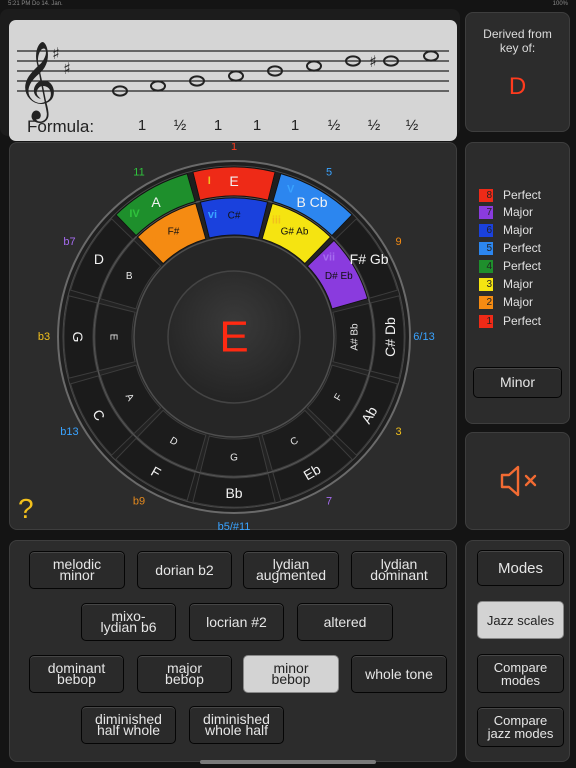 This screenshot has height=768, width=576. What do you see at coordinates (517, 34) in the screenshot?
I see `derived-title-line1: Derived from` at bounding box center [517, 34].